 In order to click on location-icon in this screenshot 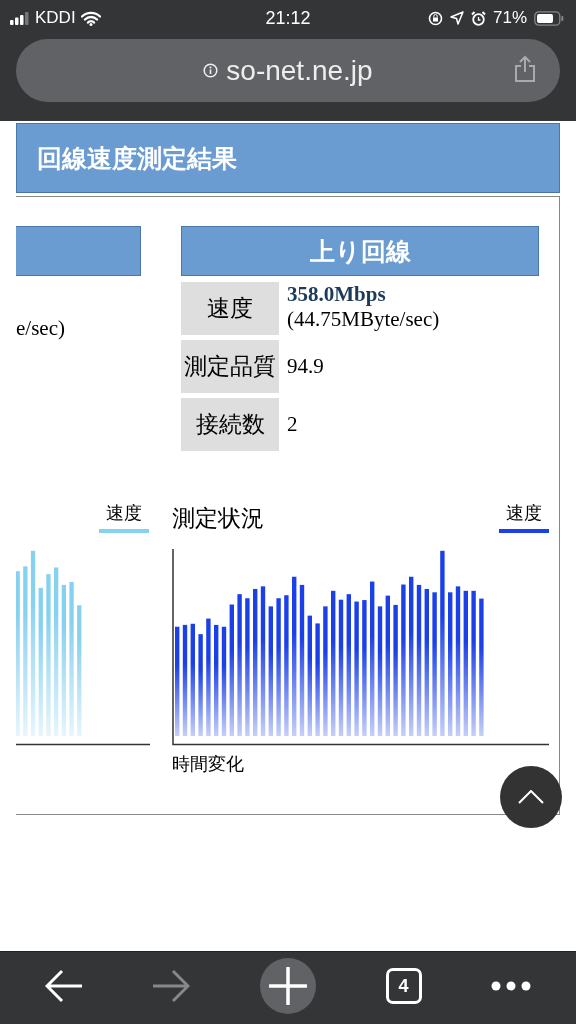, I will do `click(456, 18)`.